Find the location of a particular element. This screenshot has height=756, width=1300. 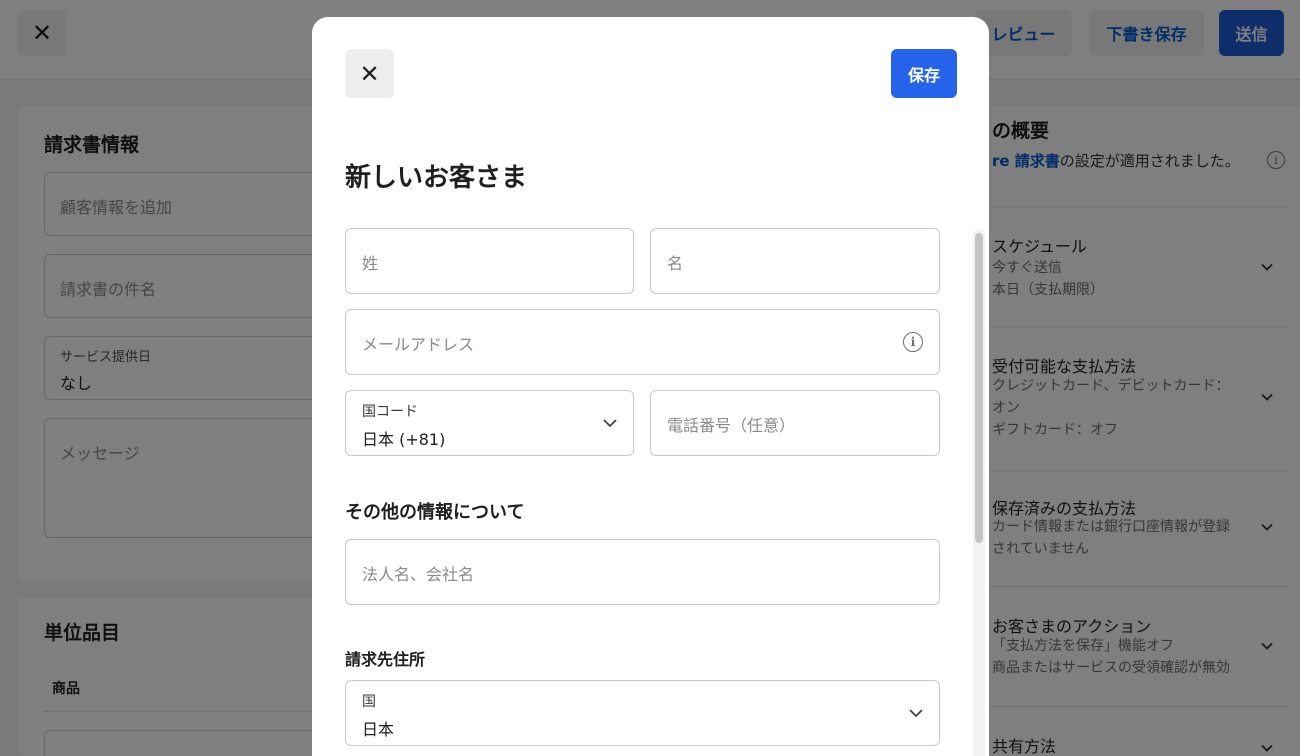

save-button: 保存 is located at coordinates (924, 73).